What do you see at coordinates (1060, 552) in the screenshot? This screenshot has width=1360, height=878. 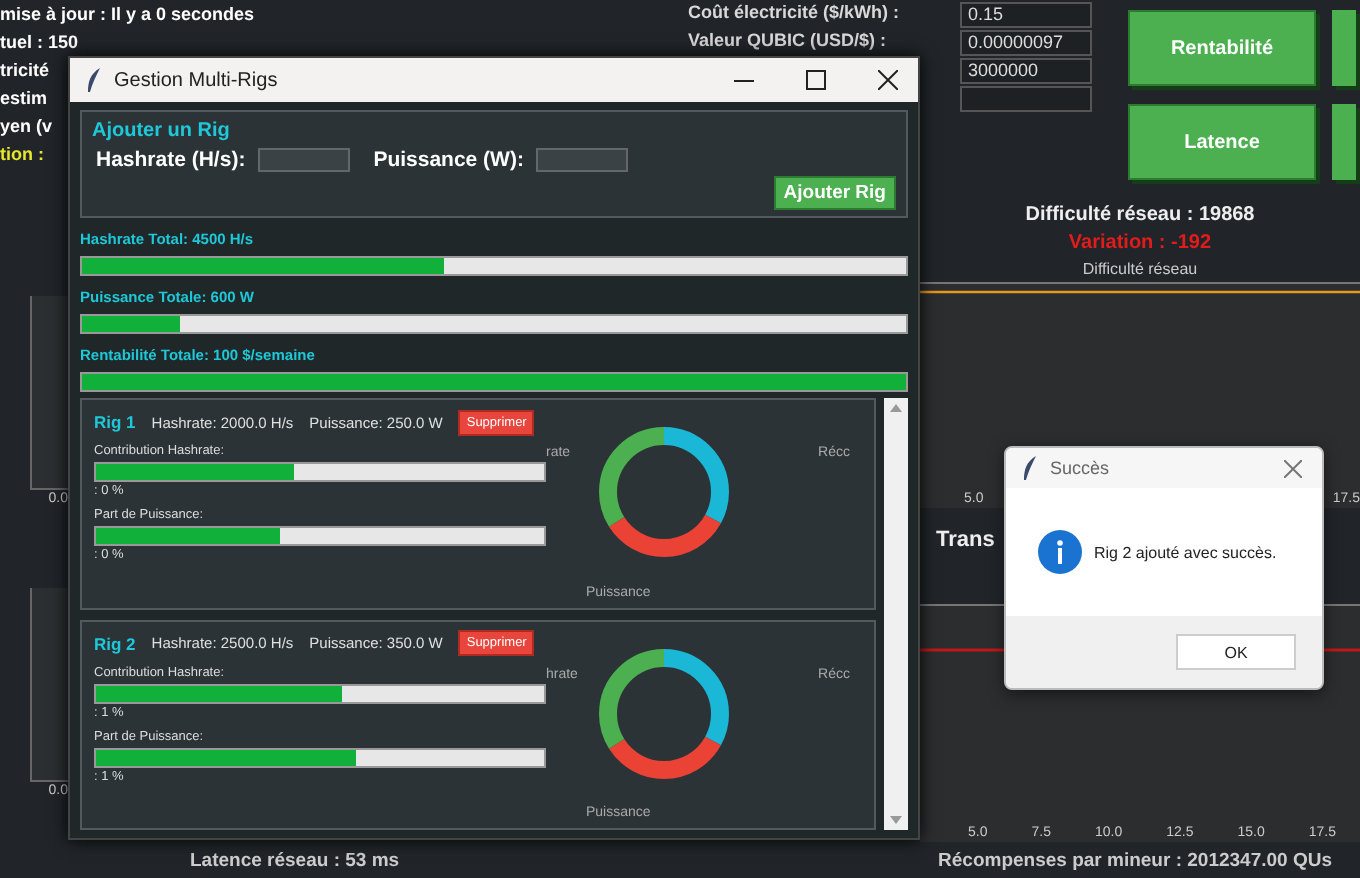 I see `info-icon` at bounding box center [1060, 552].